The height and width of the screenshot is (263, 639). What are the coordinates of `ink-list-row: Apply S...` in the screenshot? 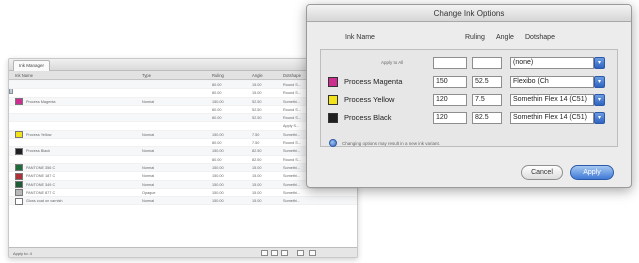 It's located at (183, 126).